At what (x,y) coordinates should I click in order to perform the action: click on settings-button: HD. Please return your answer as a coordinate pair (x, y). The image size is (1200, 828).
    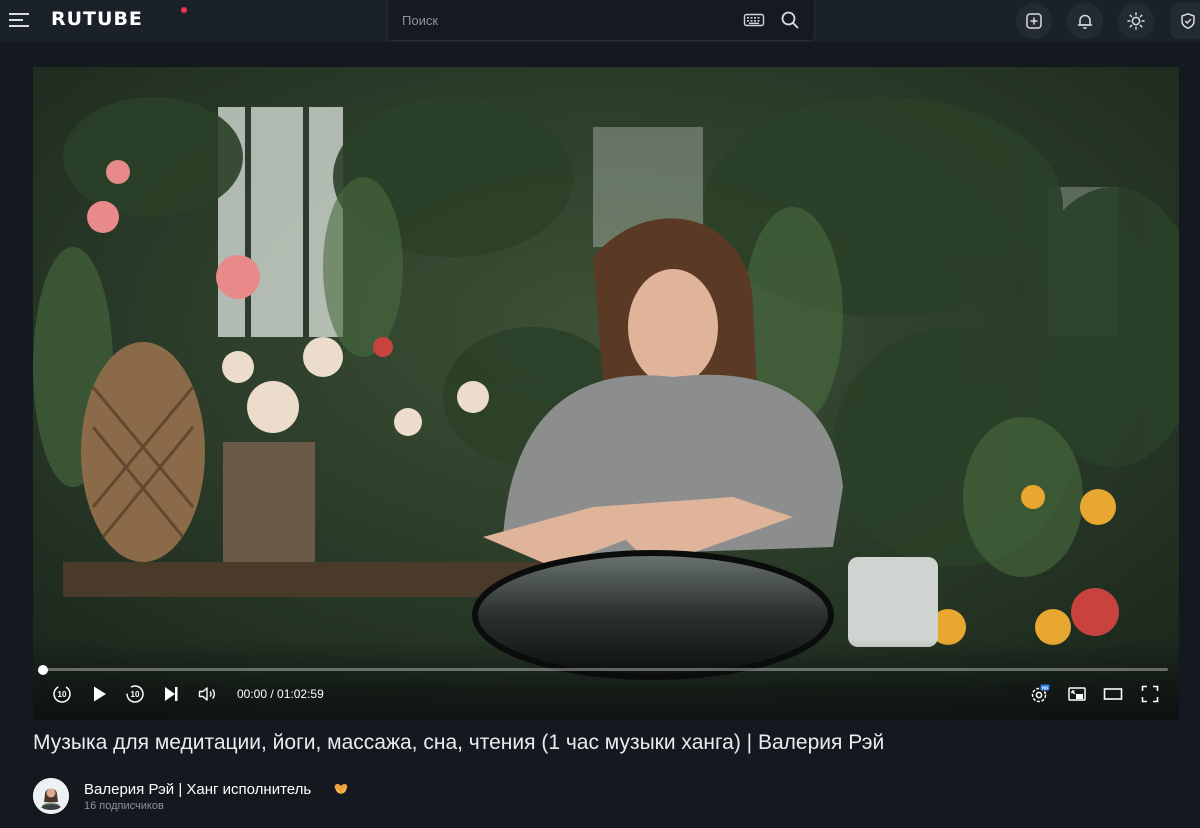
    Looking at the image, I should click on (1040, 694).